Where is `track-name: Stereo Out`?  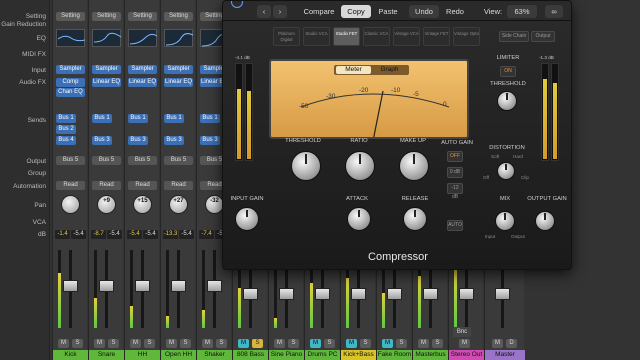 track-name: Stereo Out is located at coordinates (466, 355).